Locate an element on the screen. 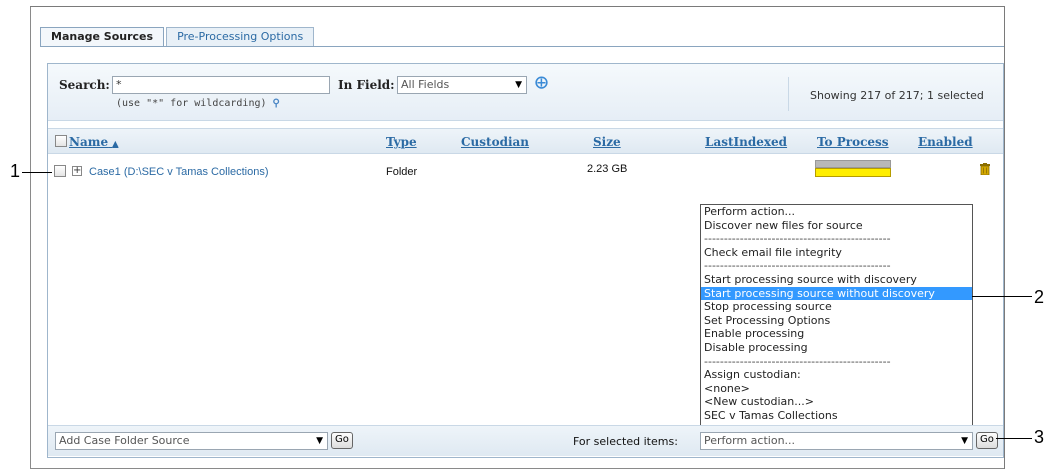  column-header-enabled: Enabled is located at coordinates (945, 142).